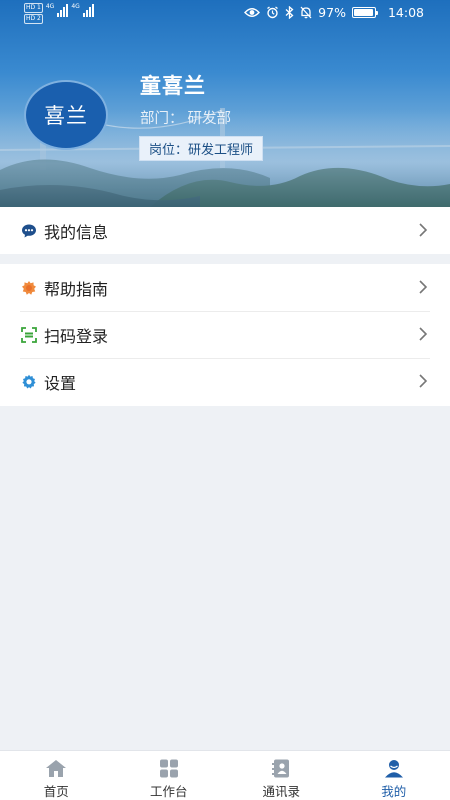  I want to click on tab-workbench: 工作台, so click(169, 775).